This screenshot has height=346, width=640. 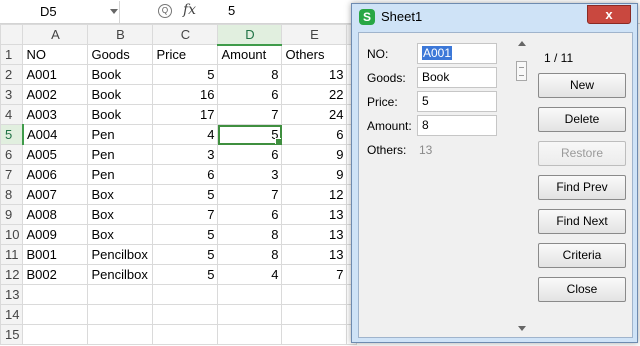 I want to click on row-header: 9, so click(x=12, y=214).